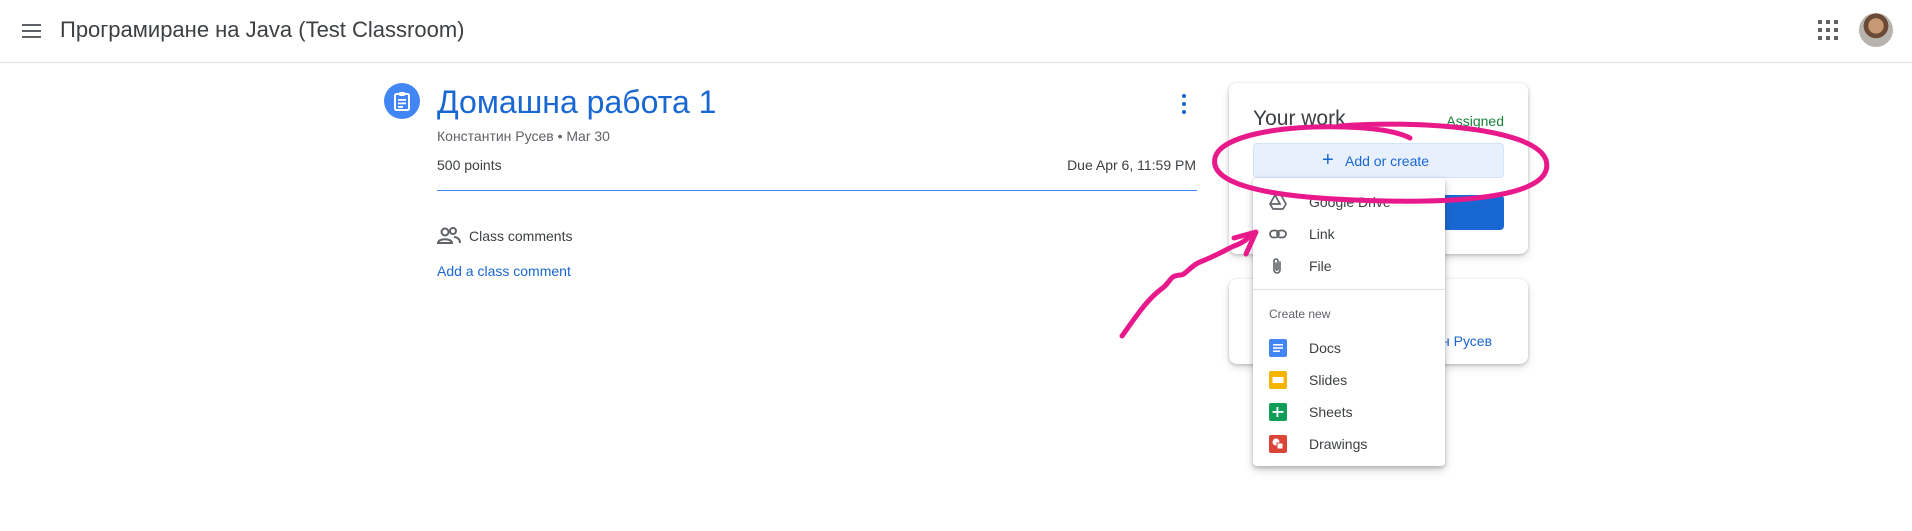 Image resolution: width=1912 pixels, height=531 pixels. What do you see at coordinates (32, 31) in the screenshot?
I see `hamburger-menu-icon` at bounding box center [32, 31].